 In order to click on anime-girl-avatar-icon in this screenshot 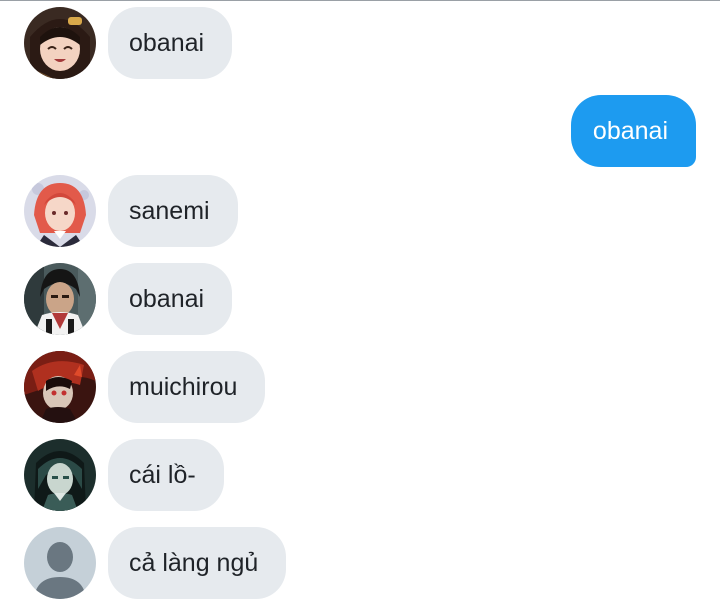, I will do `click(60, 43)`.